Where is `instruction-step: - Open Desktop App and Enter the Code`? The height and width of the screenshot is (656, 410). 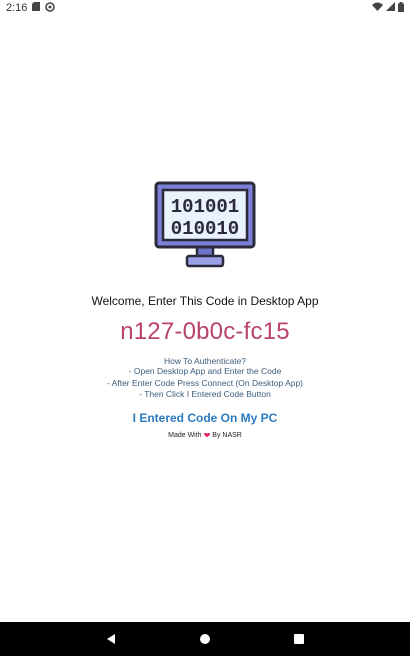 instruction-step: - Open Desktop App and Enter the Code is located at coordinates (205, 371).